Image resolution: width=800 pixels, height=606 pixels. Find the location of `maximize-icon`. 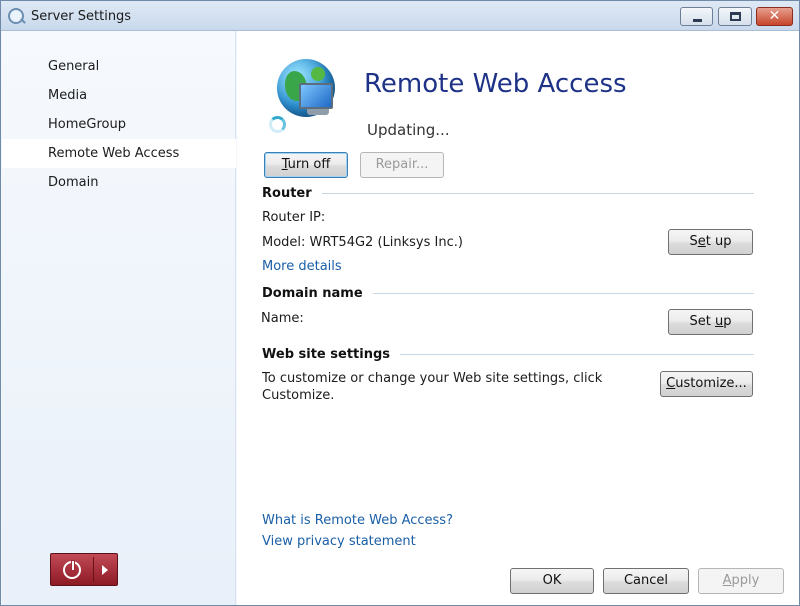

maximize-icon is located at coordinates (735, 16).